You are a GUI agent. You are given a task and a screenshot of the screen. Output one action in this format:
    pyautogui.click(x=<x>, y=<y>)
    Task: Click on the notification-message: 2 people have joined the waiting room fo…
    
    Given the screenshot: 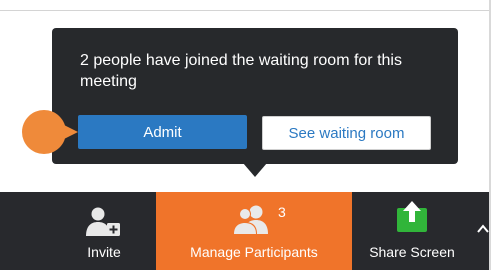 What is the action you would take?
    pyautogui.click(x=241, y=71)
    